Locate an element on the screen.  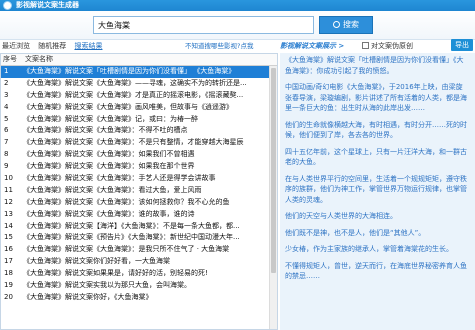
row-title: 《大鱼海棠》解说文案《大鱼海棠》：手艺人还是得学会讲故事 is located at coordinates (119, 178).